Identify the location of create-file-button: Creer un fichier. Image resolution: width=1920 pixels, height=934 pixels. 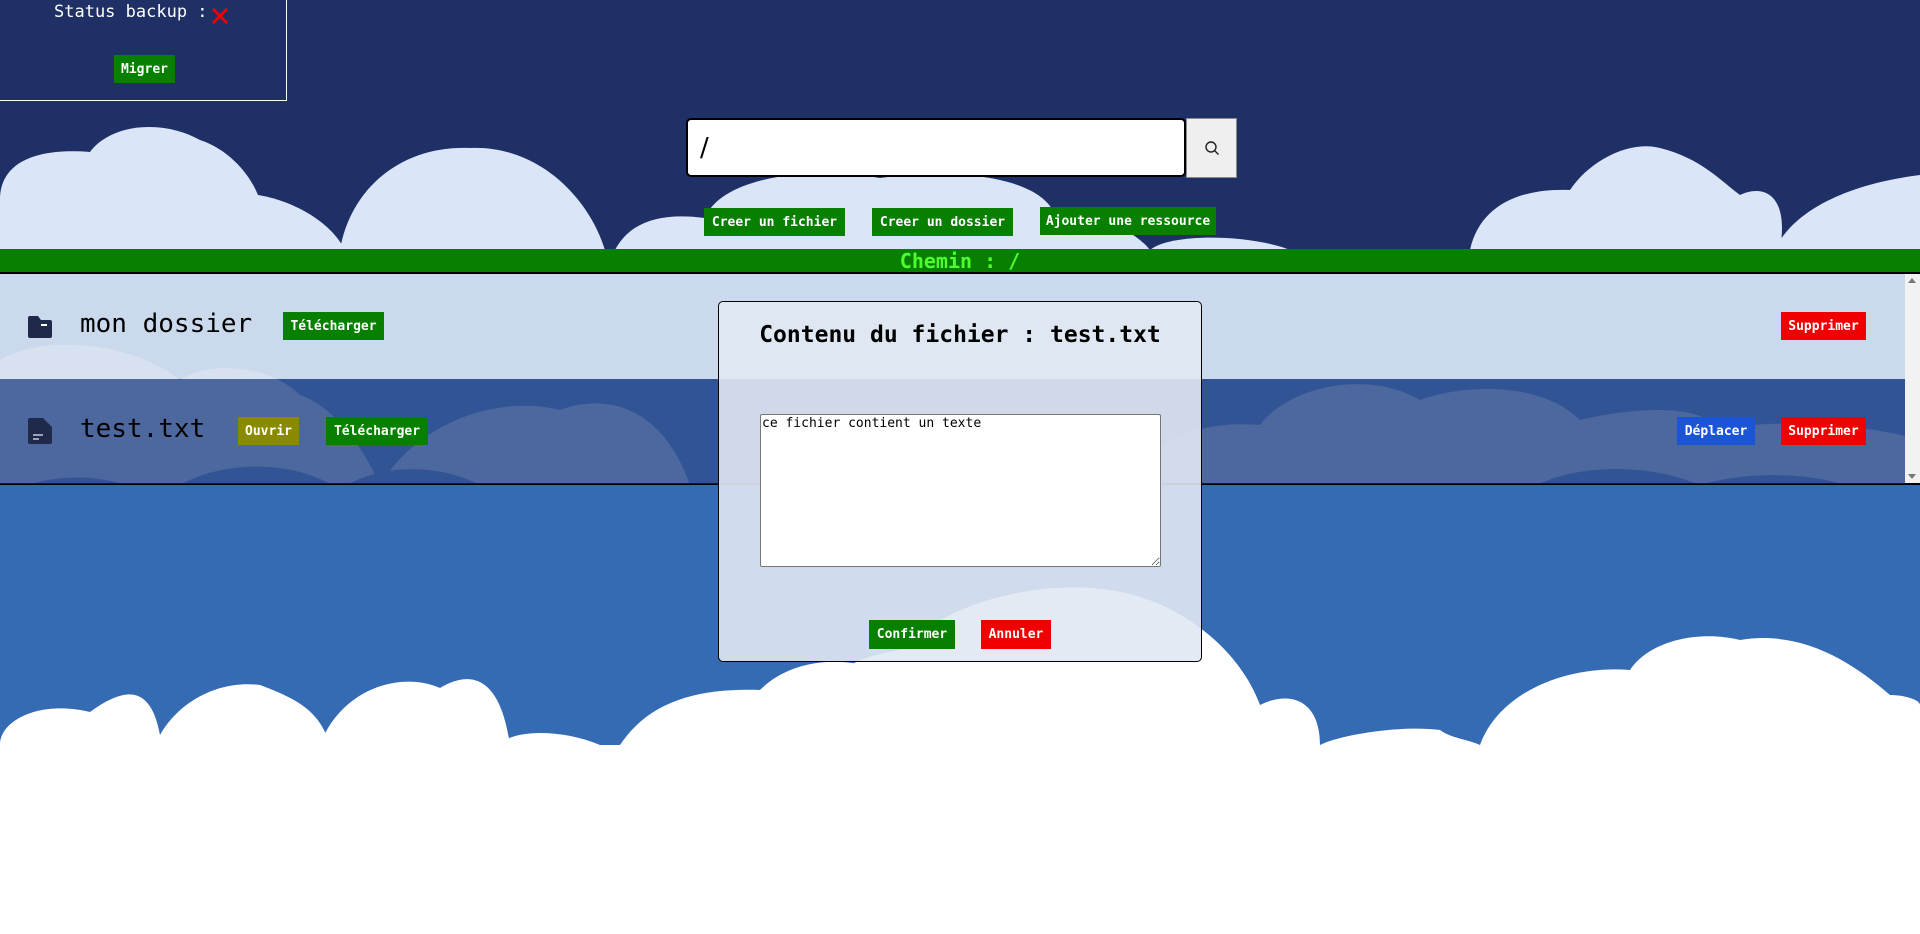
(774, 222).